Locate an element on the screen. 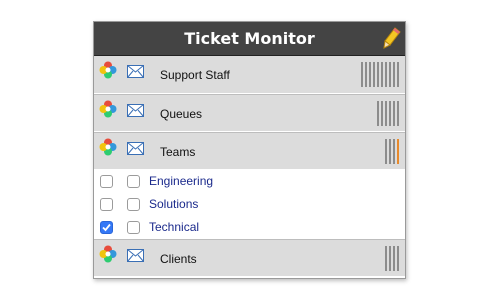 The image size is (500, 302). row-queues: Queues is located at coordinates (249, 113).